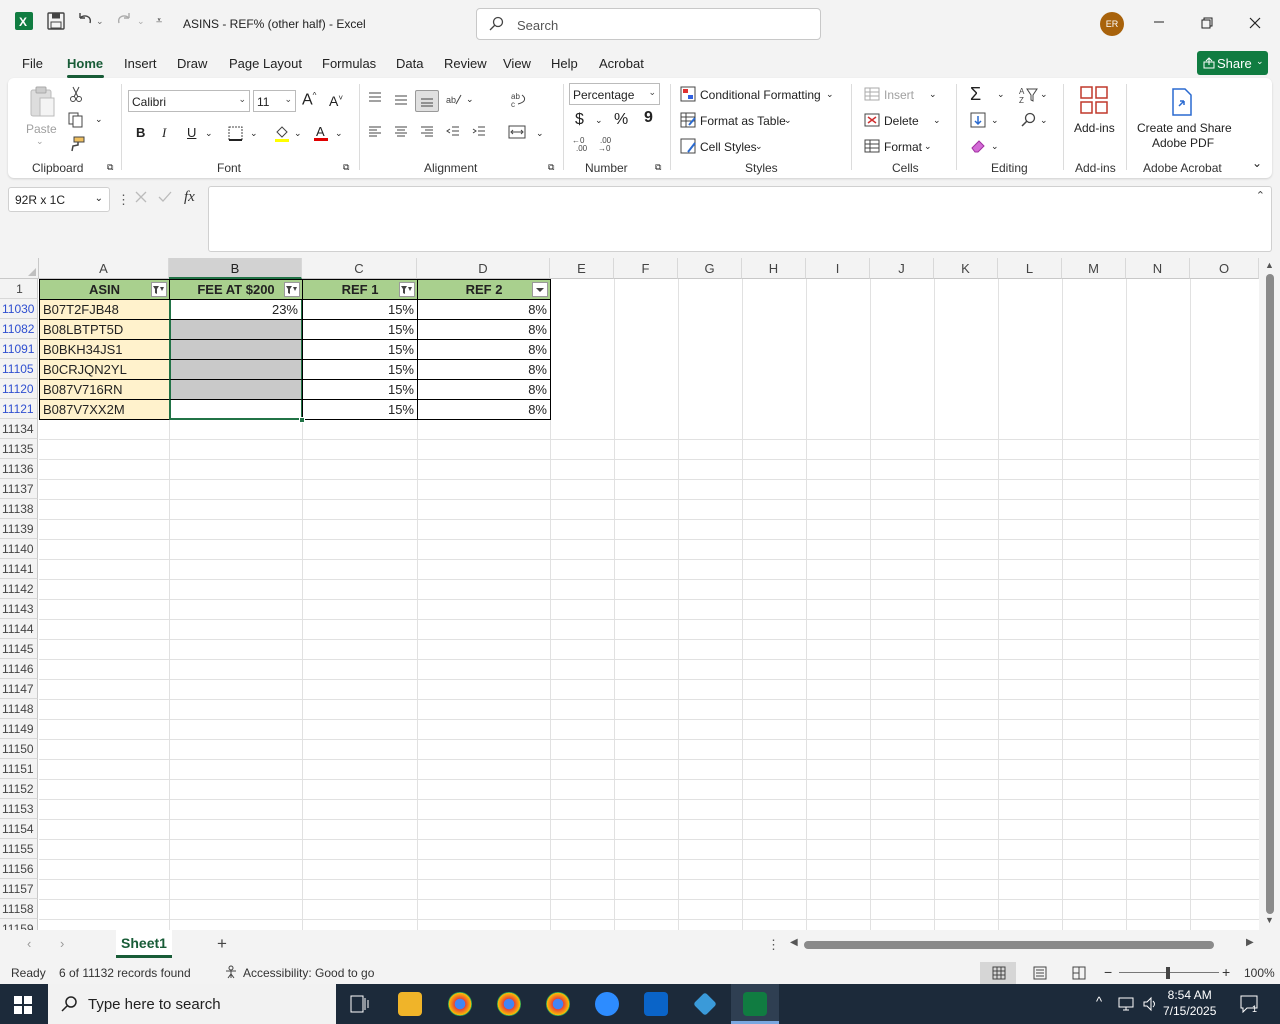 Image resolution: width=1280 pixels, height=1024 pixels. Describe the element at coordinates (231, 972) in the screenshot. I see `accessibility-icon` at that location.